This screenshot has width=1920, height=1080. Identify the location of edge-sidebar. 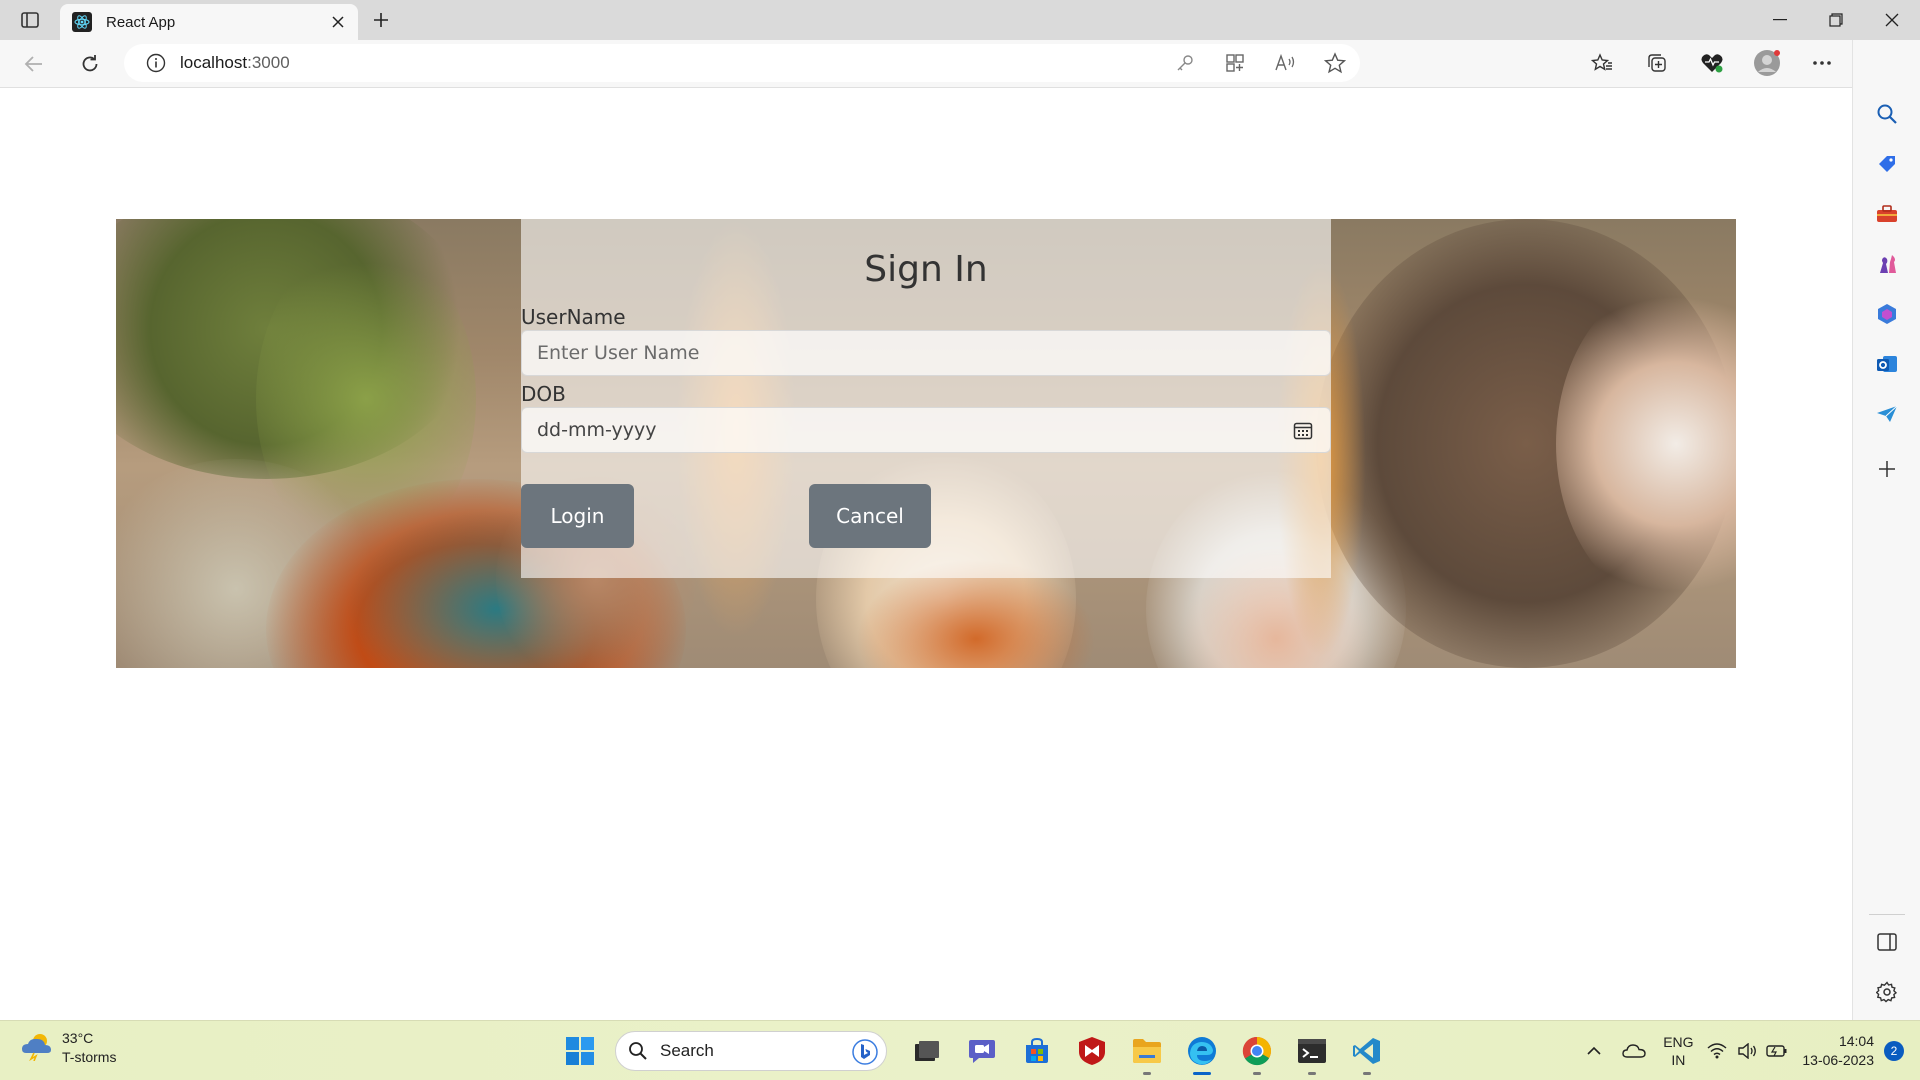
(1886, 530).